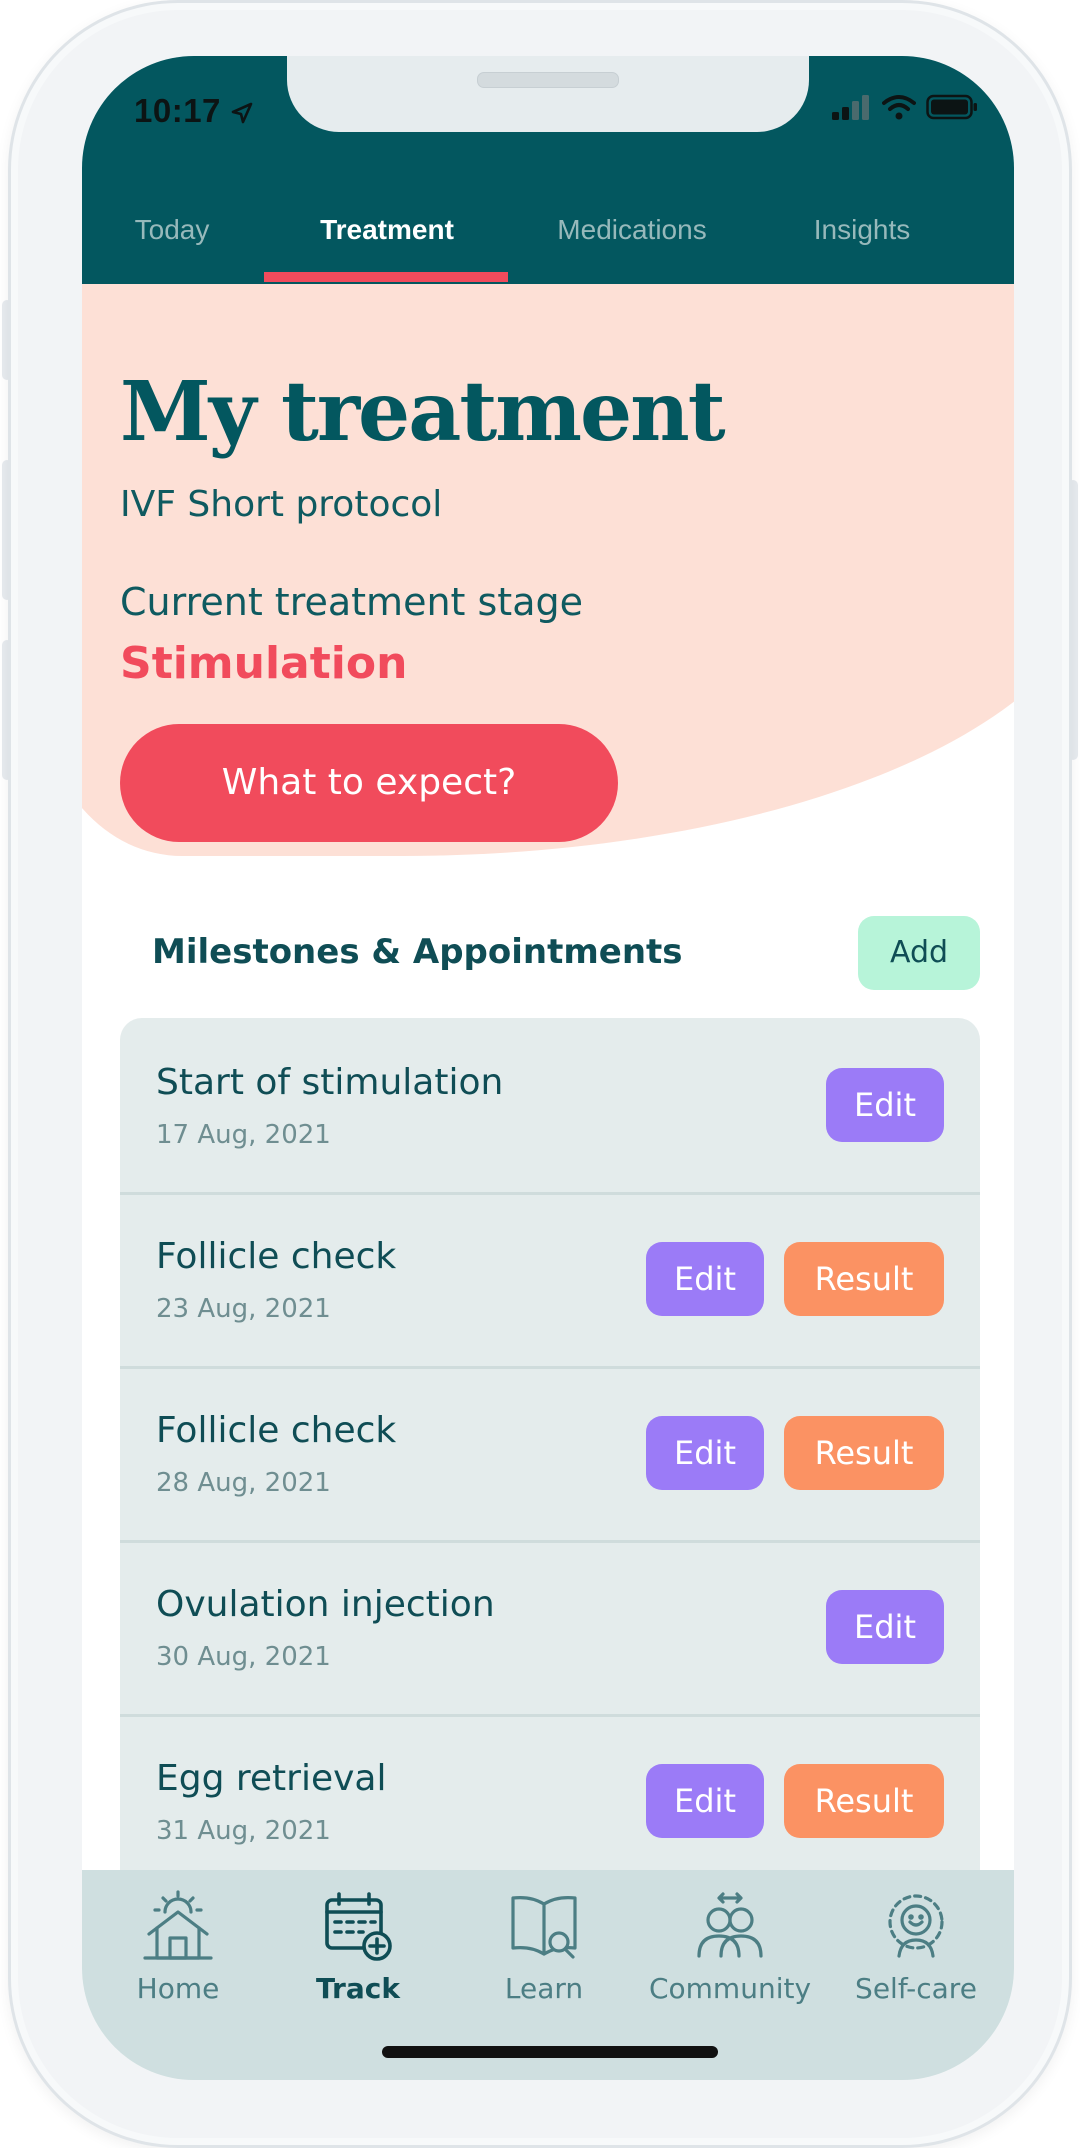 The width and height of the screenshot is (1080, 2148). What do you see at coordinates (243, 1309) in the screenshot?
I see `milestone-date: 23 Aug, 2021` at bounding box center [243, 1309].